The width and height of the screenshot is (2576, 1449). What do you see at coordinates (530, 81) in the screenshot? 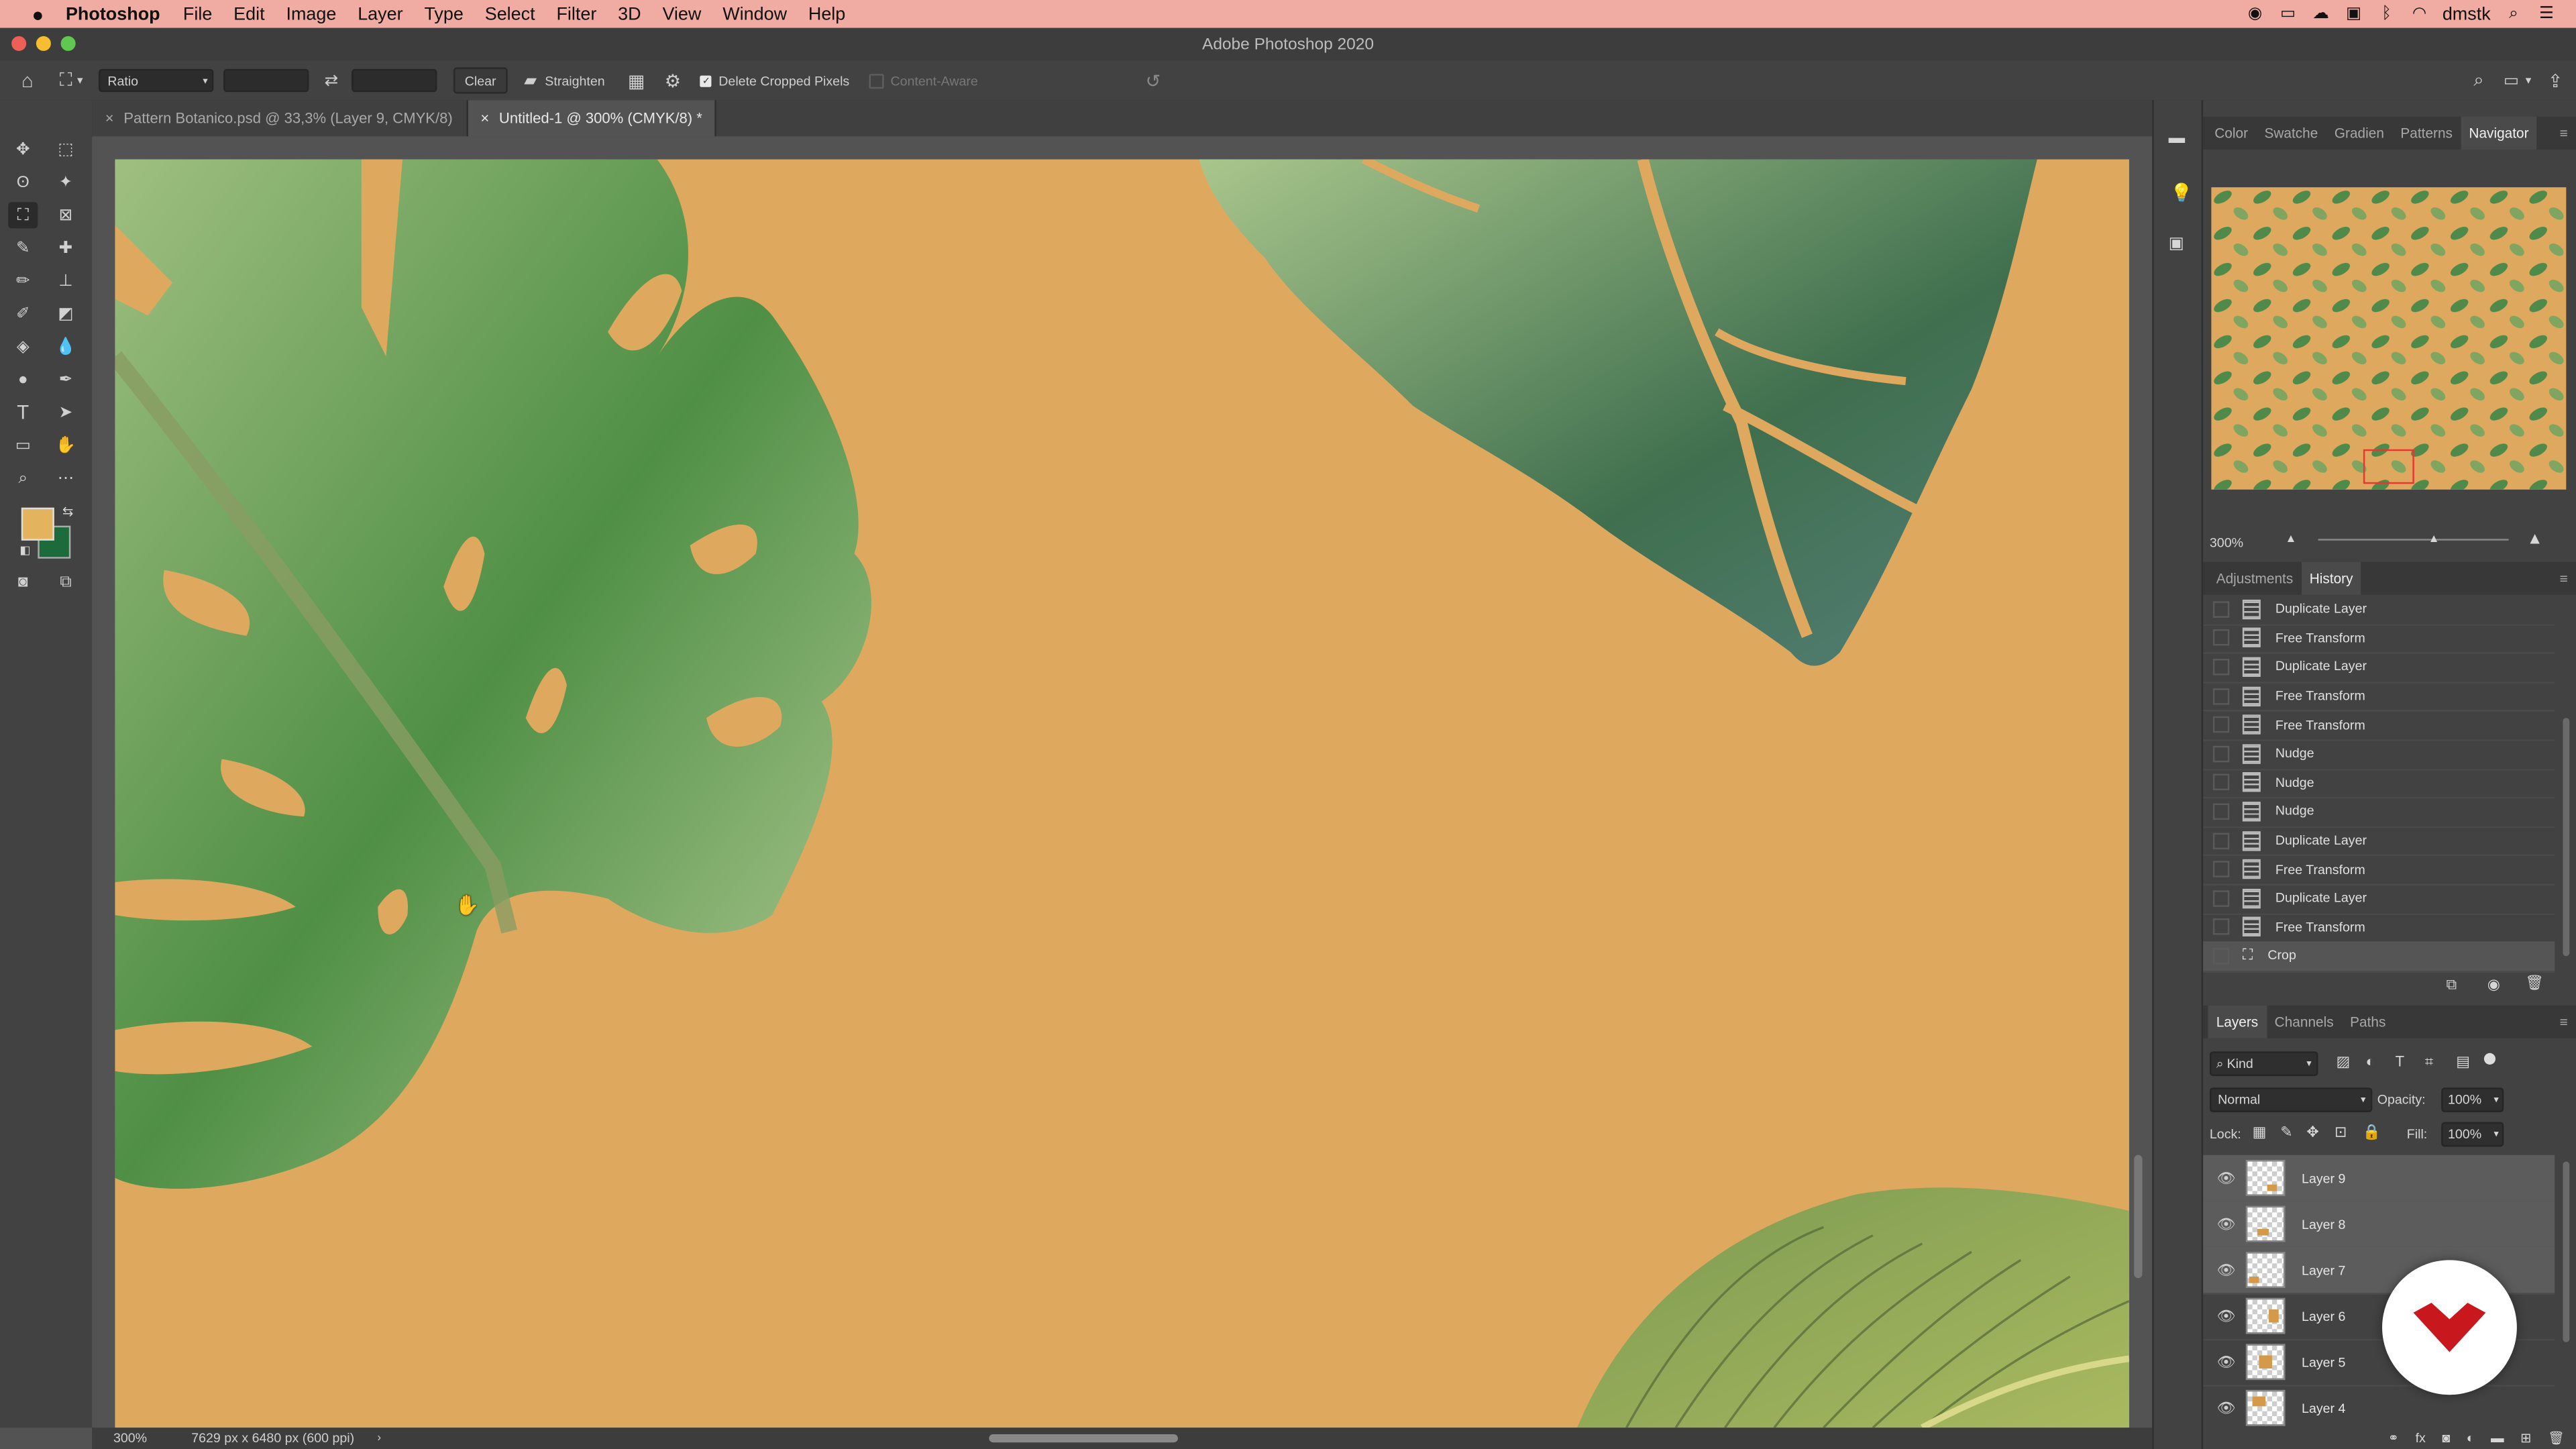
I see `straighten-icon: ▰` at bounding box center [530, 81].